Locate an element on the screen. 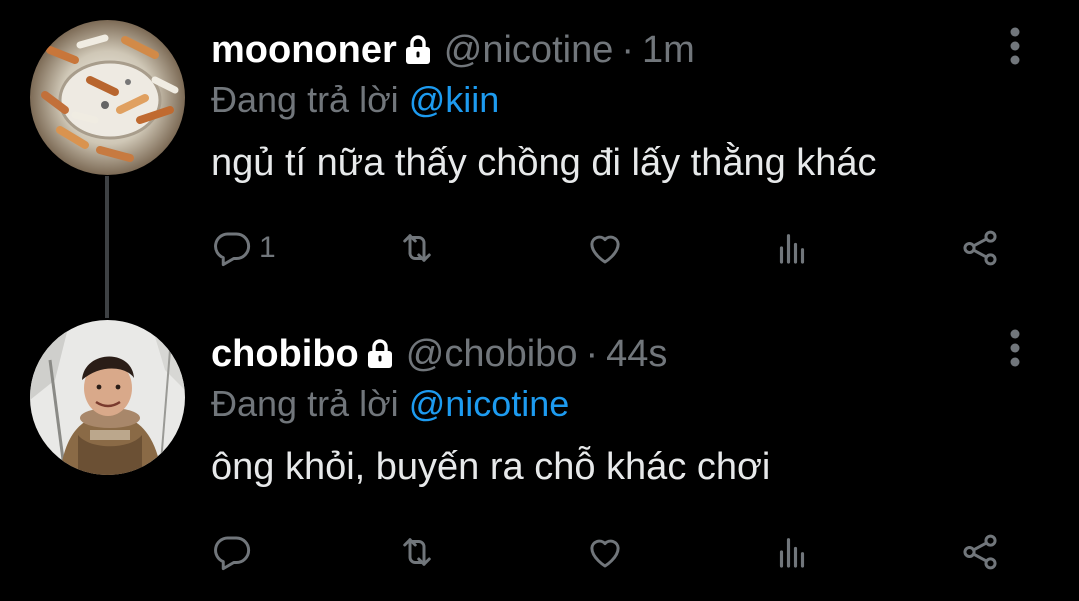  replying-to: Đang trả lời @kiin is located at coordinates (355, 100).